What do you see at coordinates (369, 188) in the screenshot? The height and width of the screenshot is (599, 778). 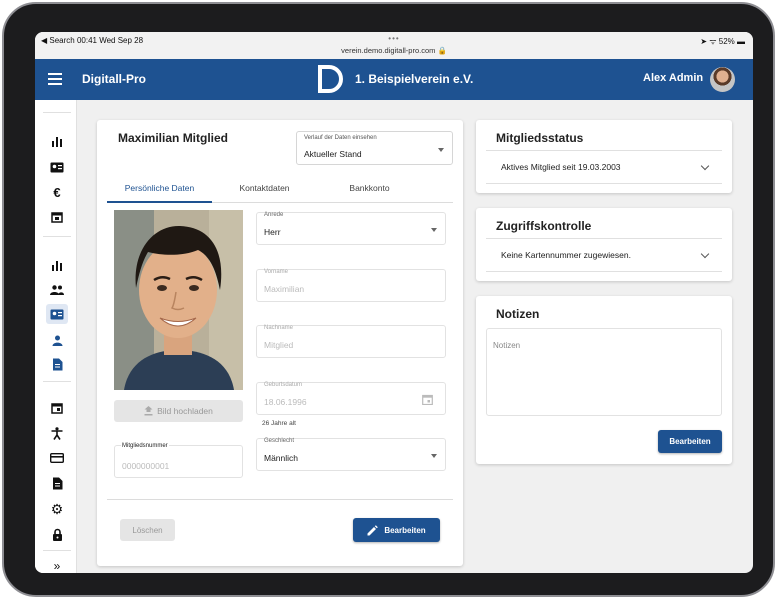 I see `tab-bank-account: Bankkonto` at bounding box center [369, 188].